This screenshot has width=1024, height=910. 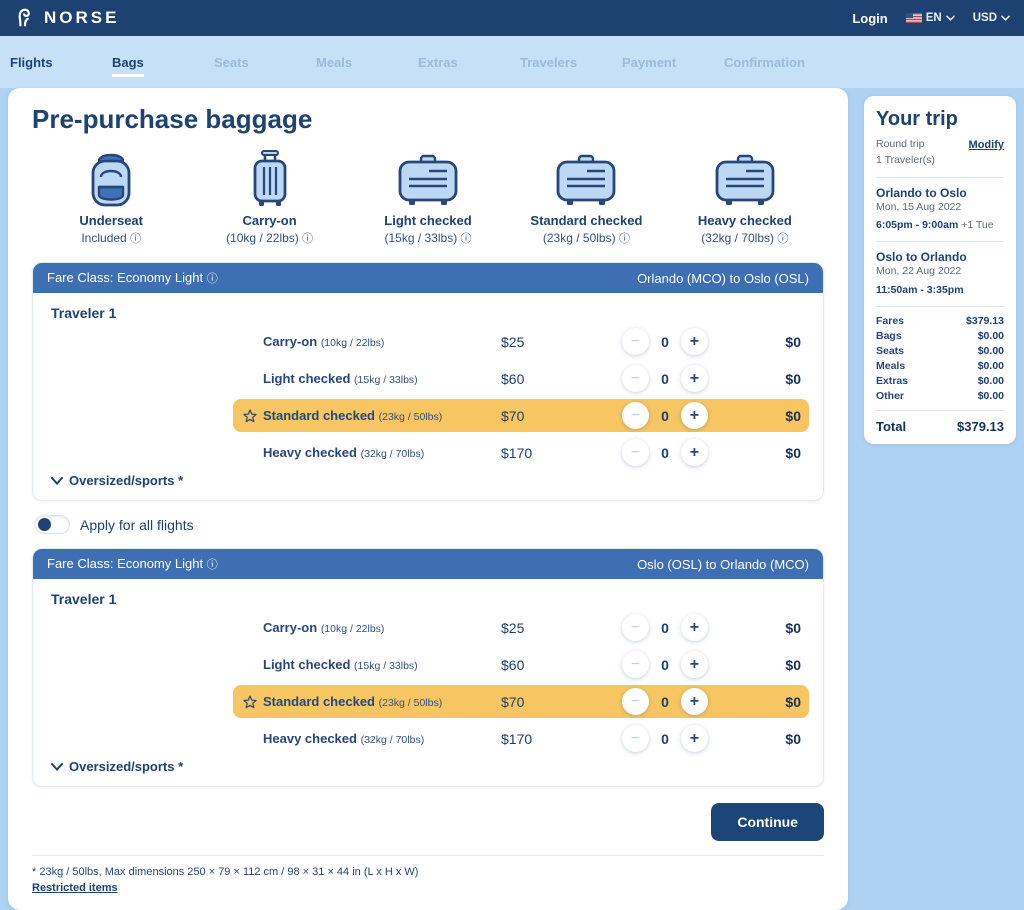 I want to click on bagtype-name: Underseat, so click(x=111, y=220).